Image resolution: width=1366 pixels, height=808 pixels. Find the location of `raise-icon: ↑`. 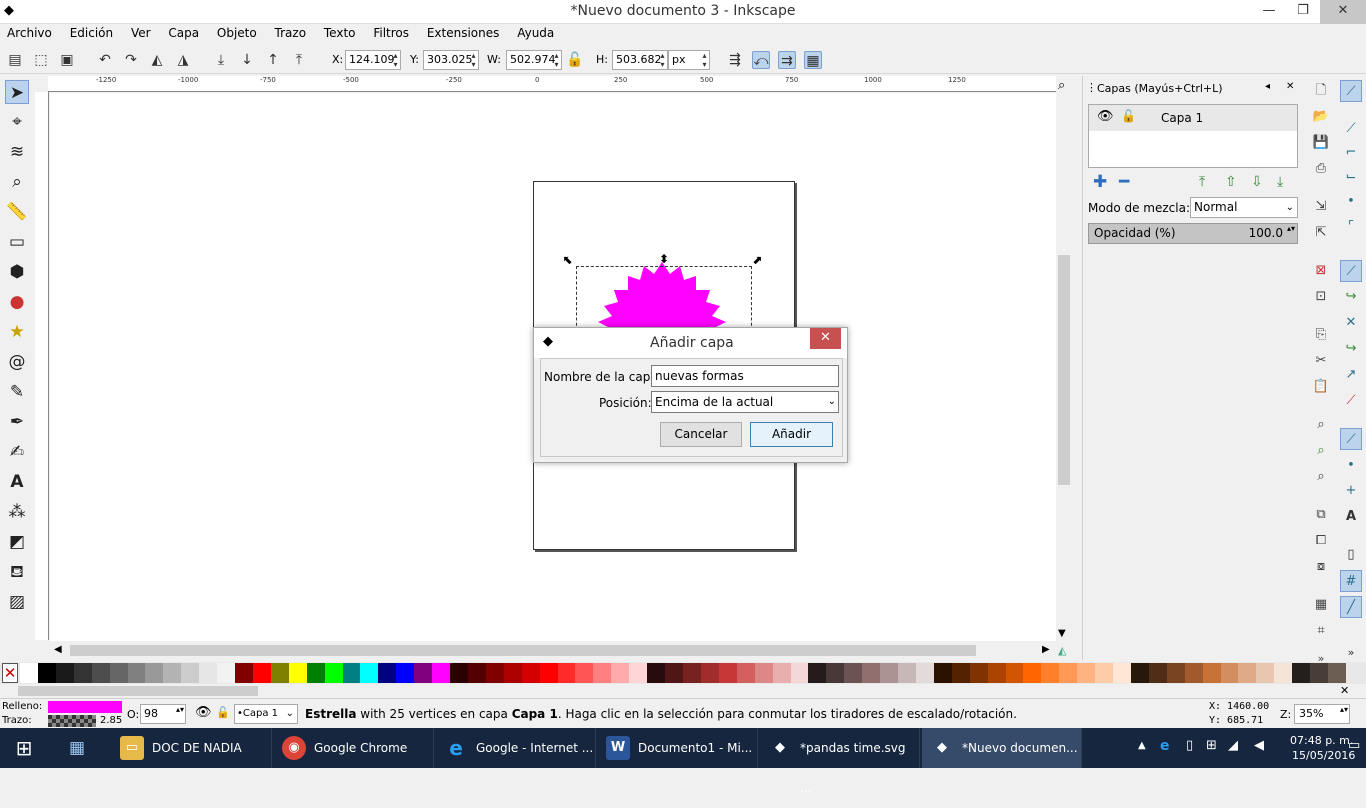

raise-icon: ↑ is located at coordinates (273, 60).